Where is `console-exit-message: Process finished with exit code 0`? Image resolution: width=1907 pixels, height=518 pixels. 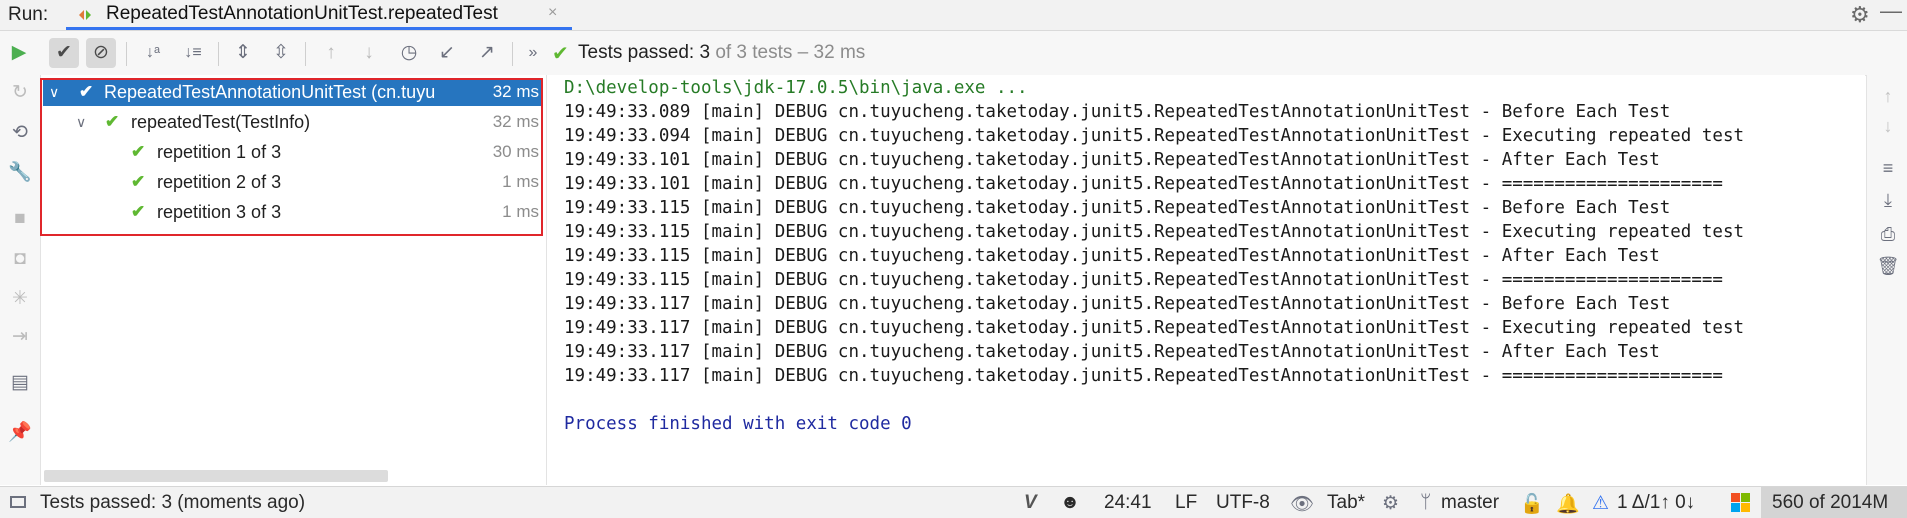 console-exit-message: Process finished with exit code 0 is located at coordinates (738, 424).